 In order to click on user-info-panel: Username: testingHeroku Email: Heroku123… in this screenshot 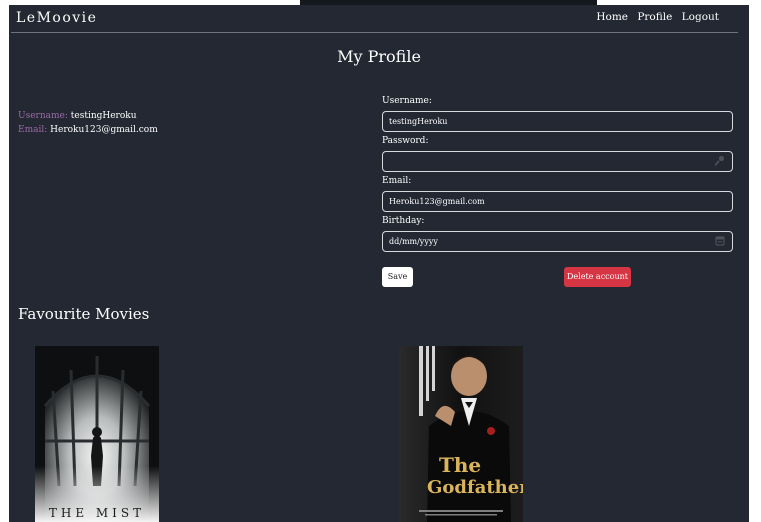, I will do `click(88, 123)`.